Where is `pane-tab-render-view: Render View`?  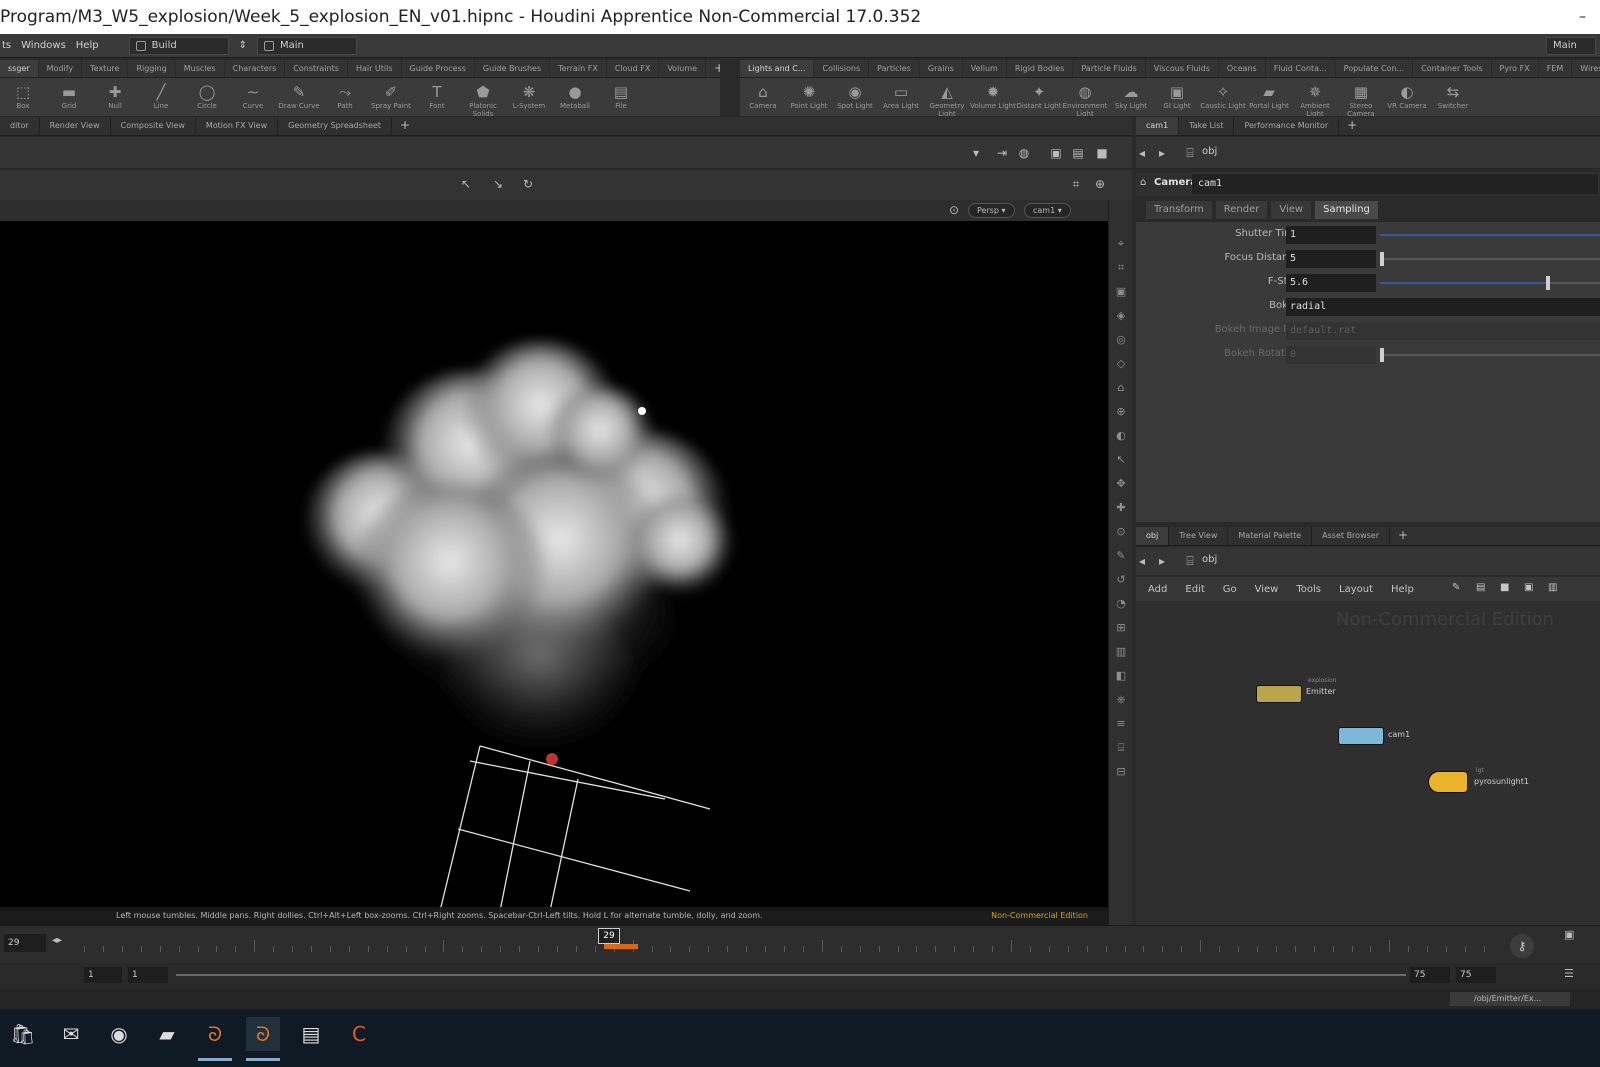
pane-tab-render-view: Render View is located at coordinates (75, 126).